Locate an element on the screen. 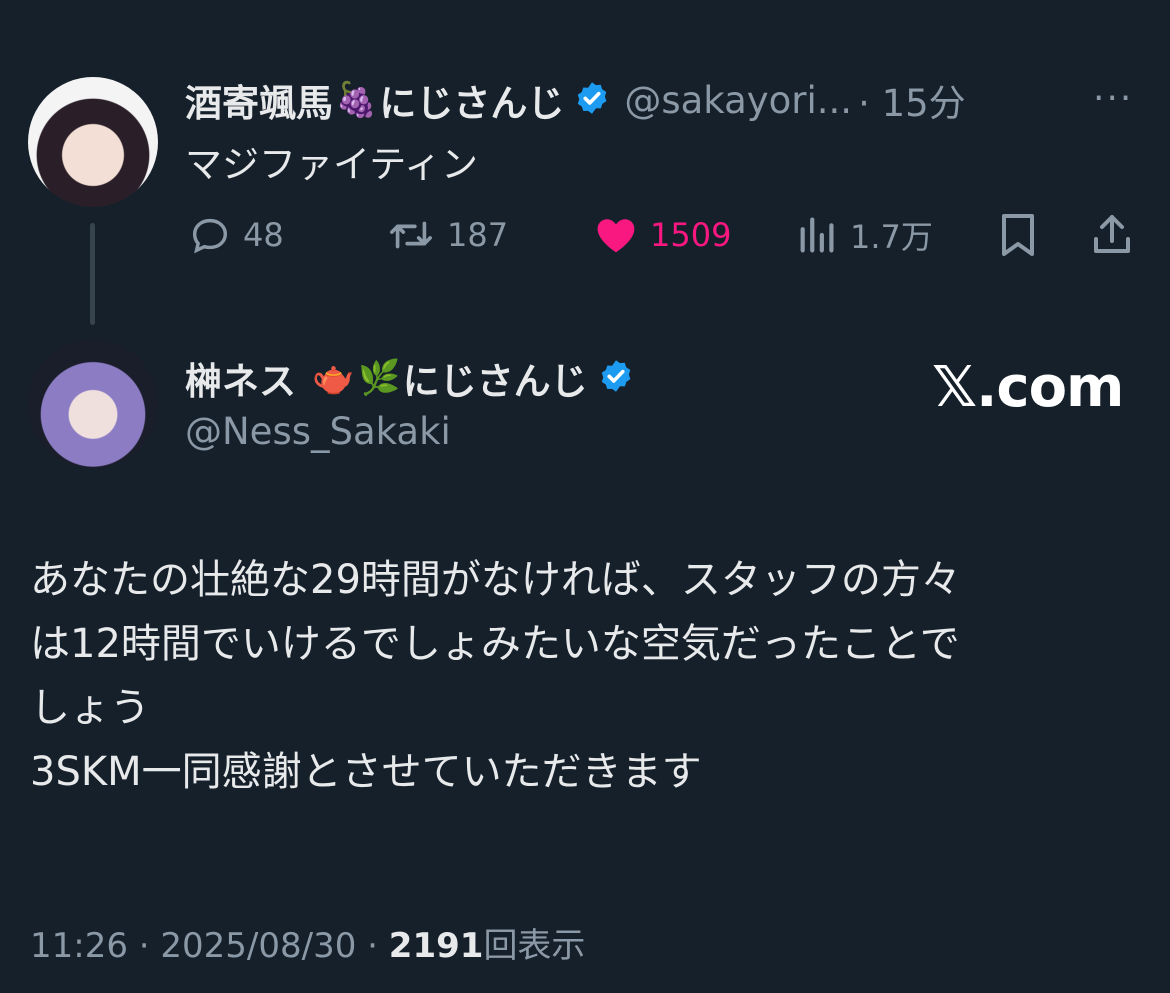  like-button: 1509 is located at coordinates (661, 235).